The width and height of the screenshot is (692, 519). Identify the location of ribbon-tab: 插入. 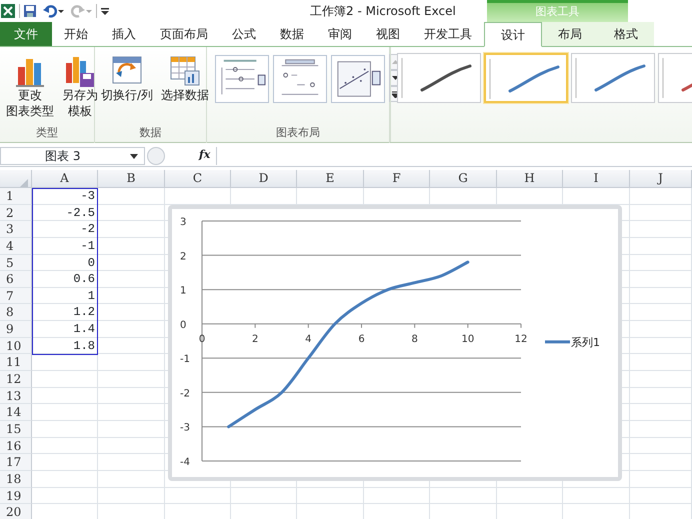
(124, 33).